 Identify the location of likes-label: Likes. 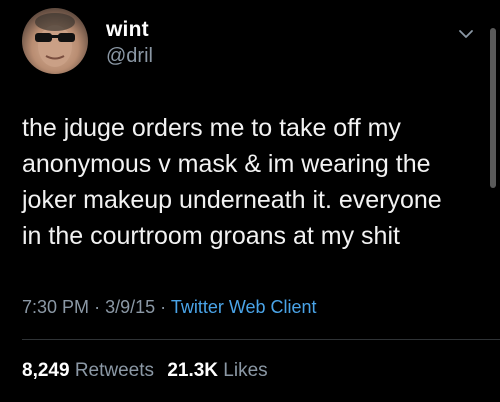
(245, 370).